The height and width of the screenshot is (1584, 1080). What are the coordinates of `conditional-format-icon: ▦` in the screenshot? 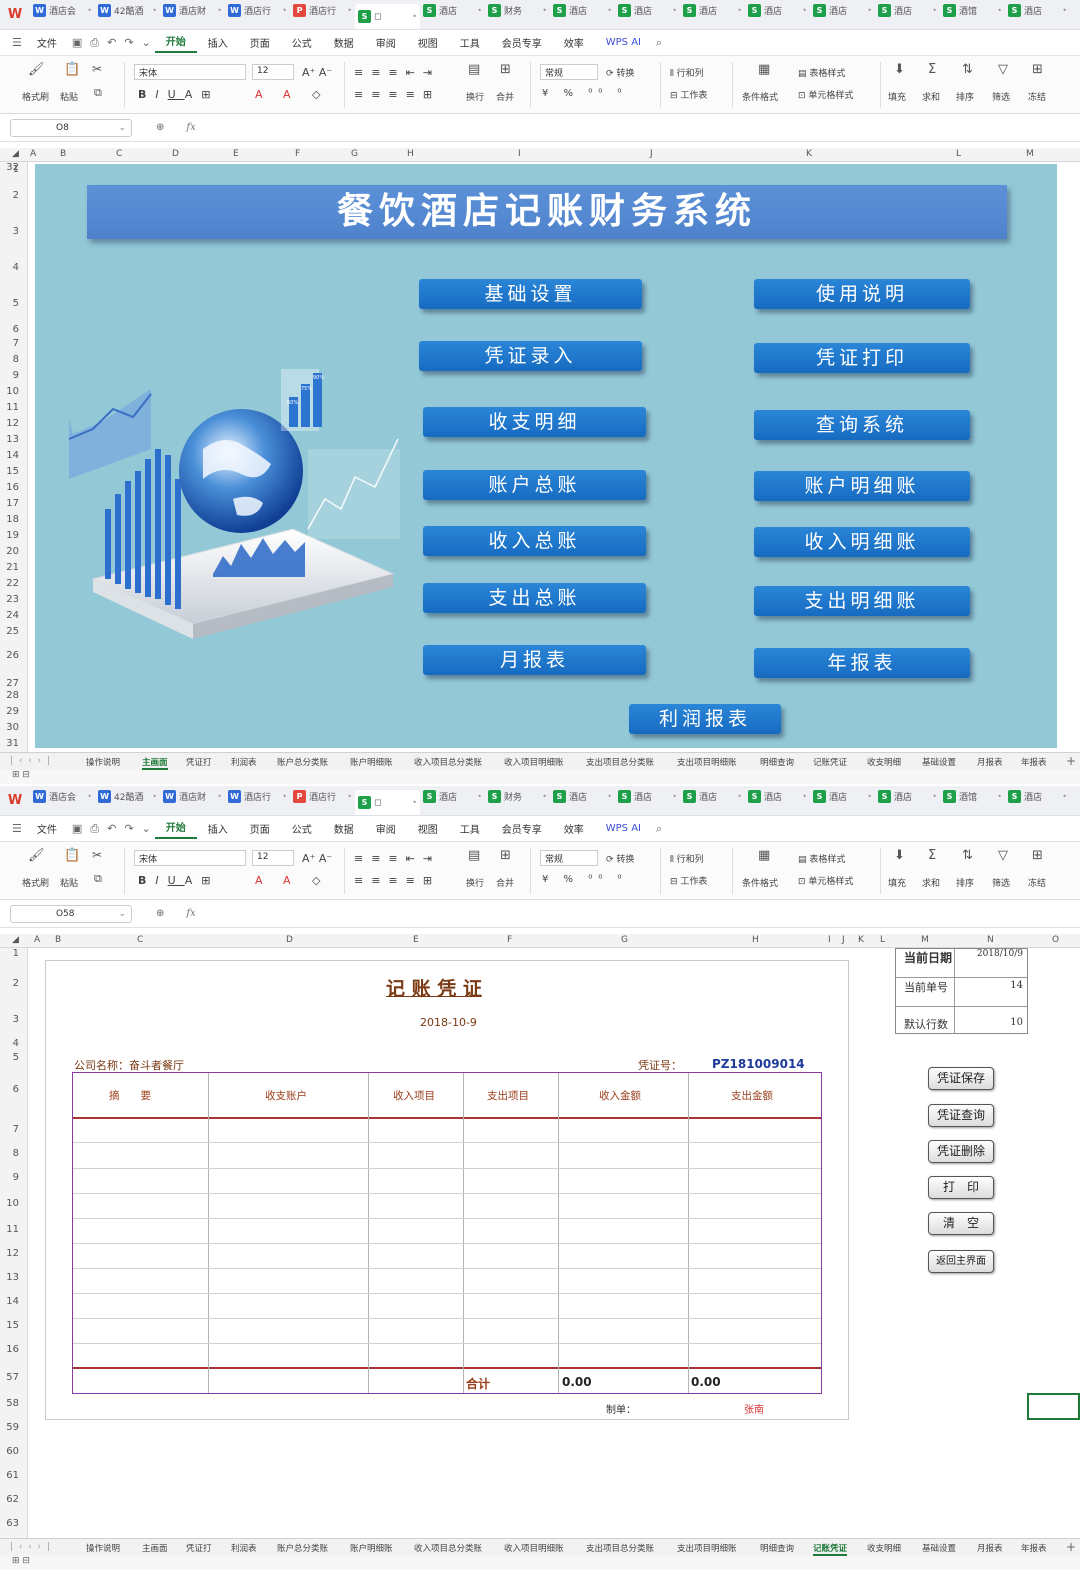 It's located at (764, 855).